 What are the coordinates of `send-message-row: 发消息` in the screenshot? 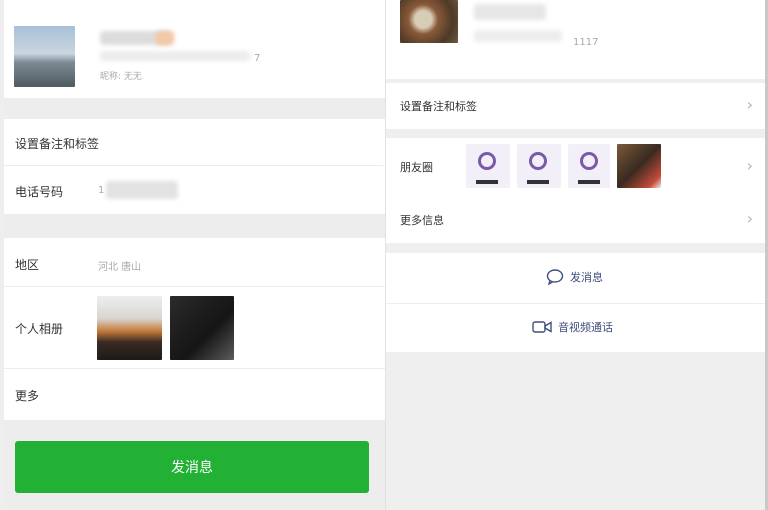 It's located at (575, 278).